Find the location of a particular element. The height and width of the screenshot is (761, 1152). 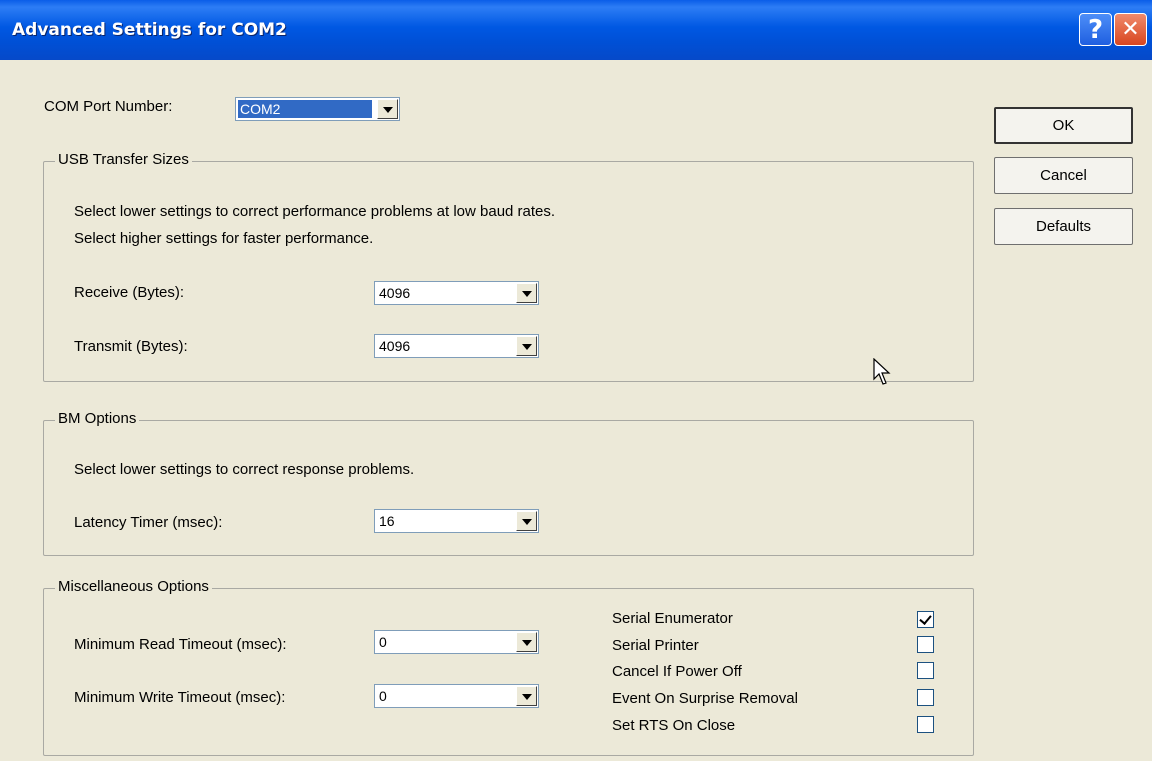

latency-value: 16 is located at coordinates (387, 521).